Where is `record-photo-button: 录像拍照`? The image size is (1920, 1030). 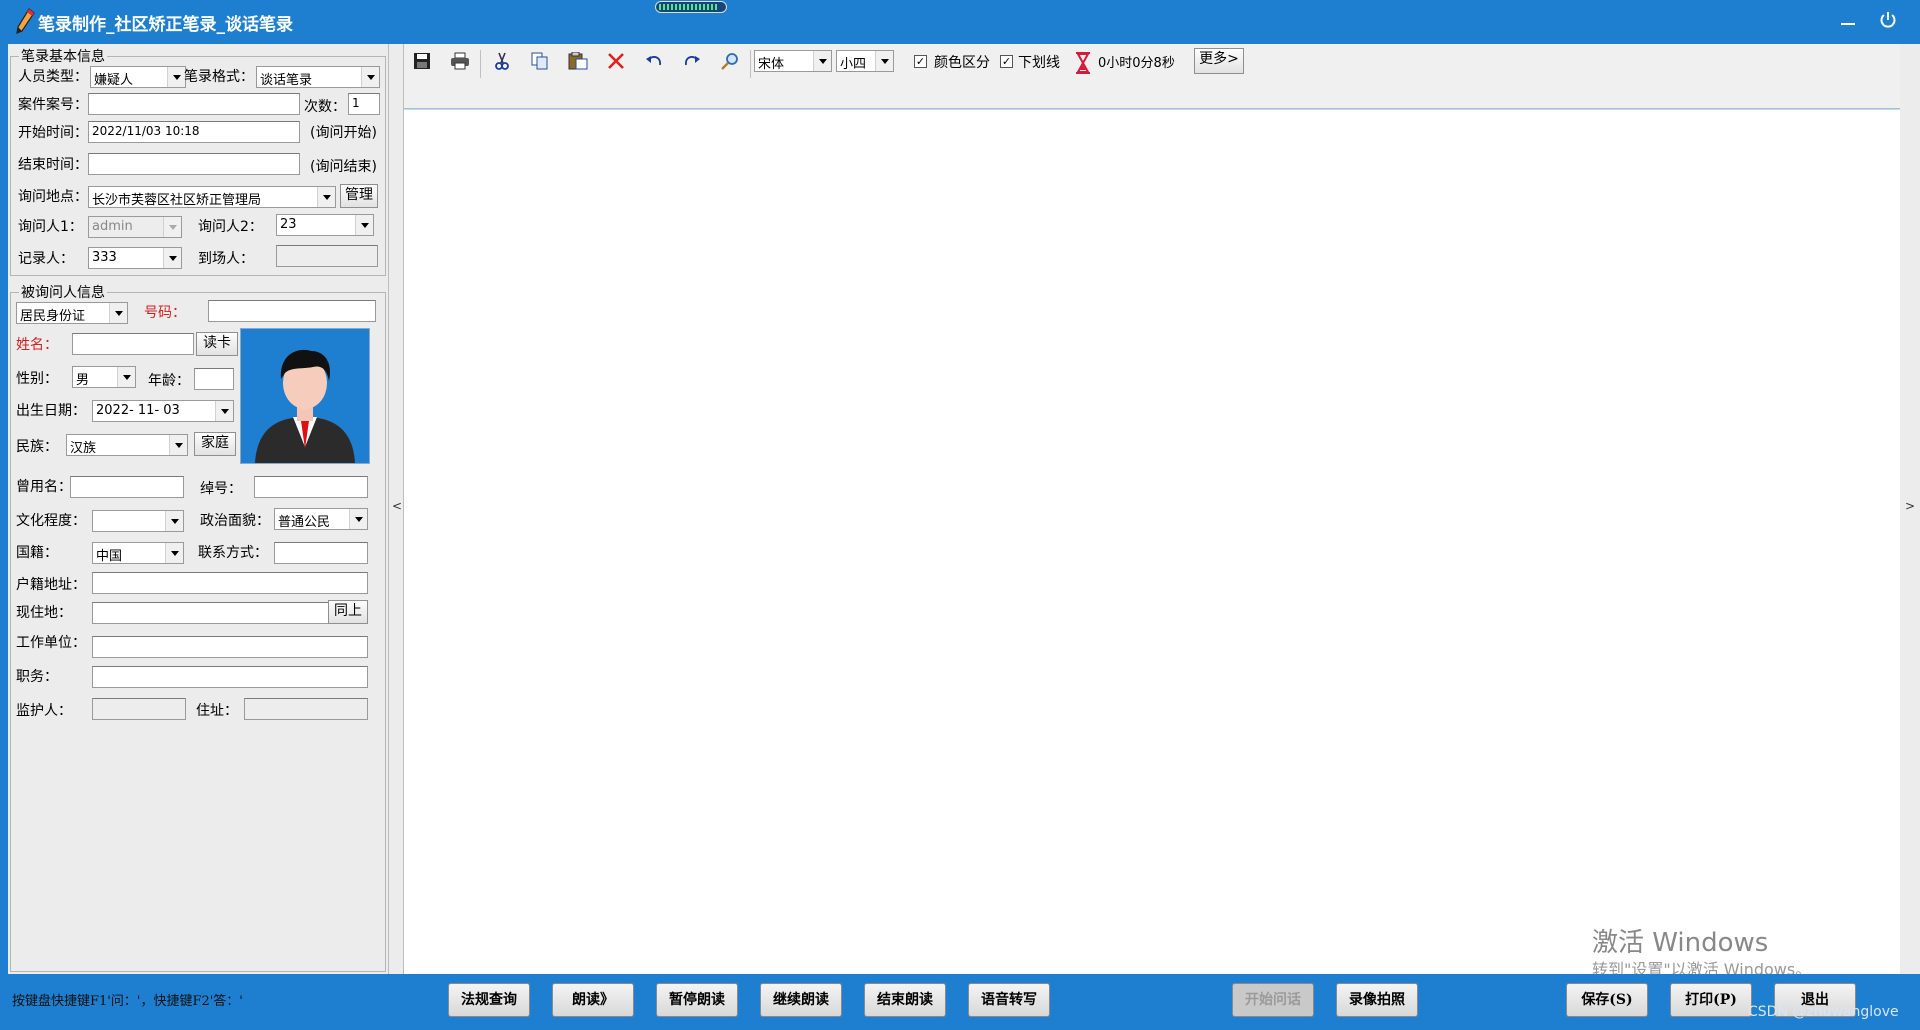 record-photo-button: 录像拍照 is located at coordinates (1377, 1000).